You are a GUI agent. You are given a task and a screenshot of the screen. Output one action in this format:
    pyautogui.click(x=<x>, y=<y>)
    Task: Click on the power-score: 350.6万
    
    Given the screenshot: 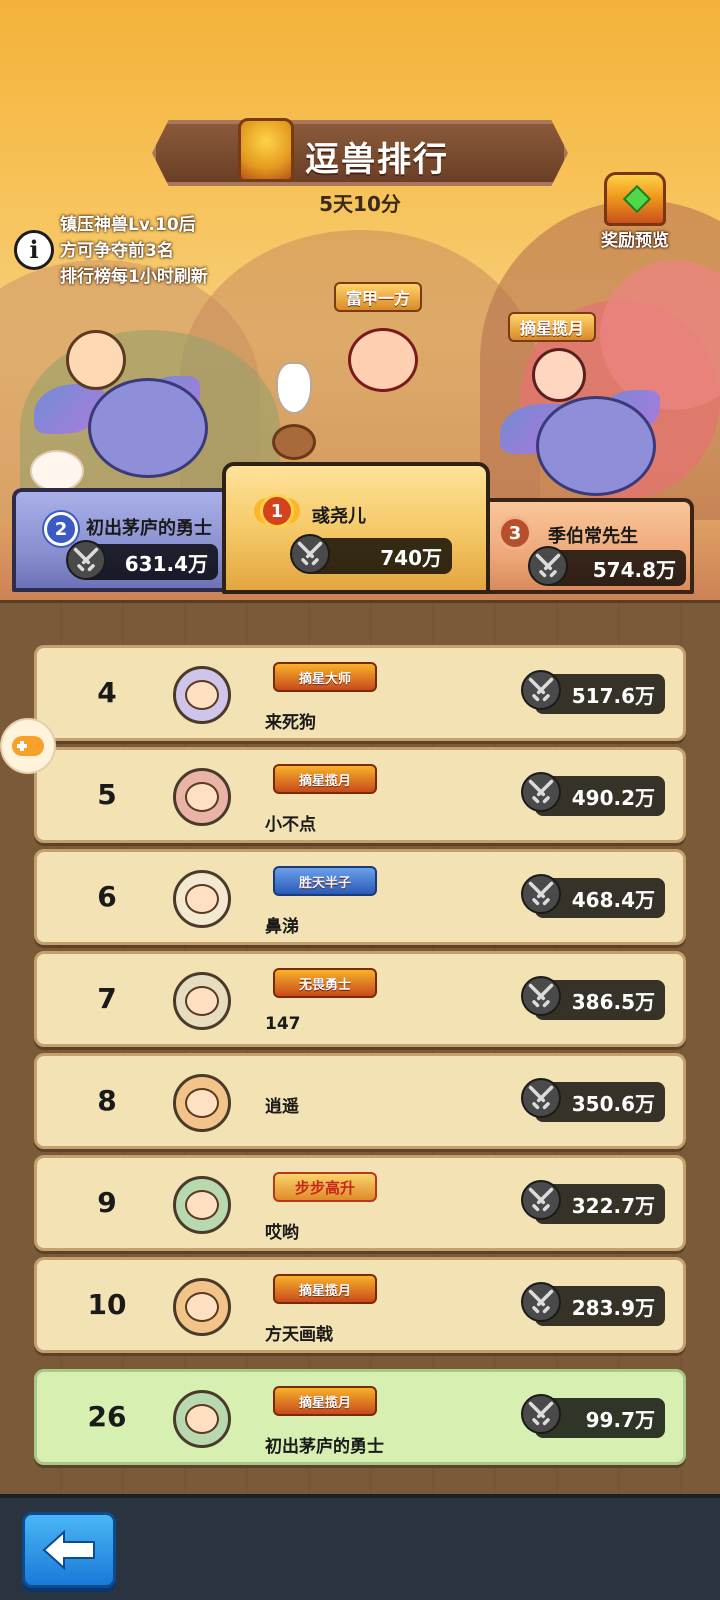 What is the action you would take?
    pyautogui.click(x=593, y=1100)
    